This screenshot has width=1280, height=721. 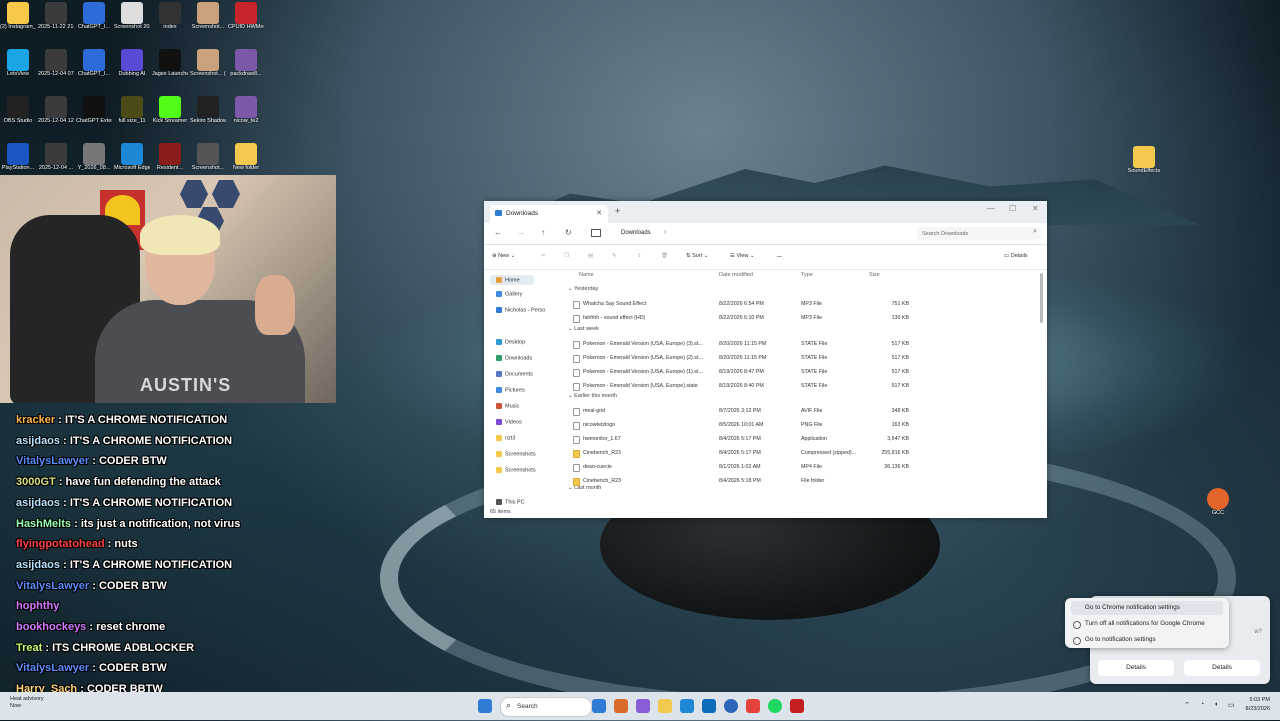 I want to click on minimize-button: —, so click(x=991, y=208).